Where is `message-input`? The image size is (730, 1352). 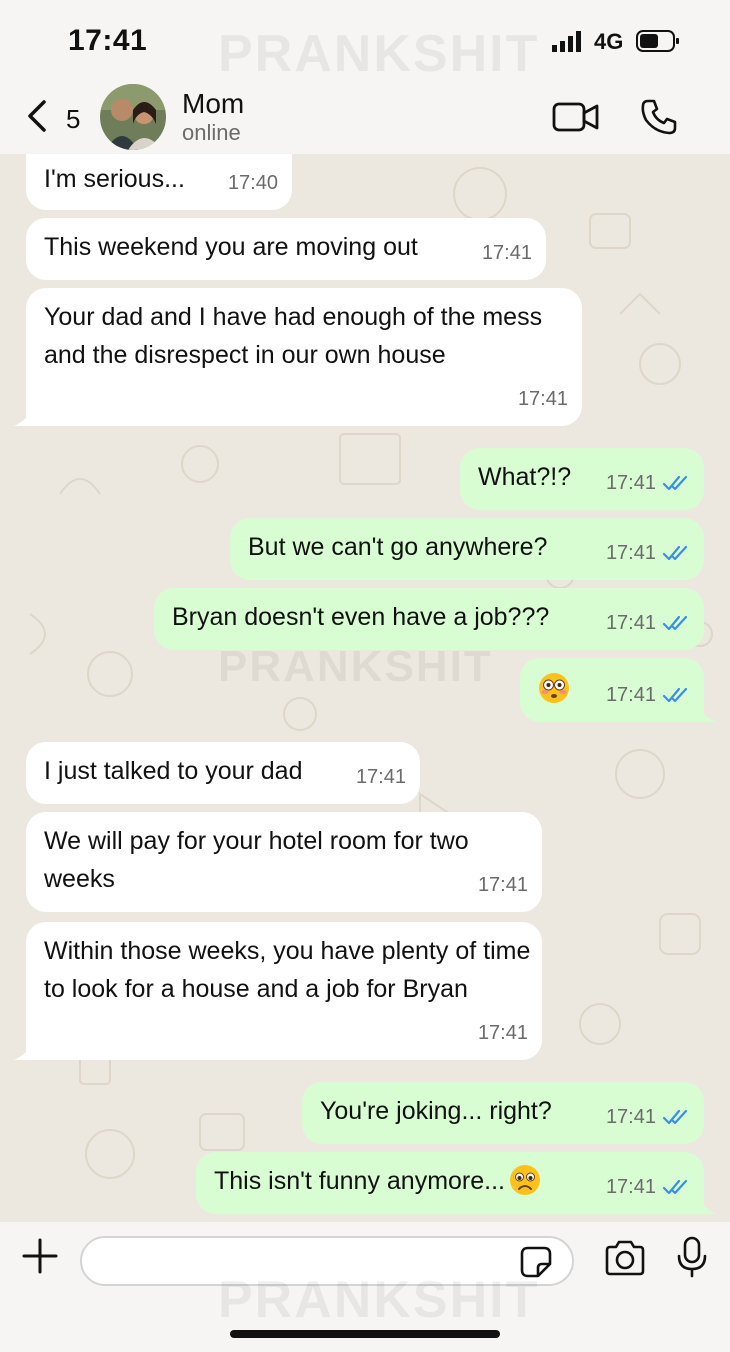
message-input is located at coordinates (327, 1261).